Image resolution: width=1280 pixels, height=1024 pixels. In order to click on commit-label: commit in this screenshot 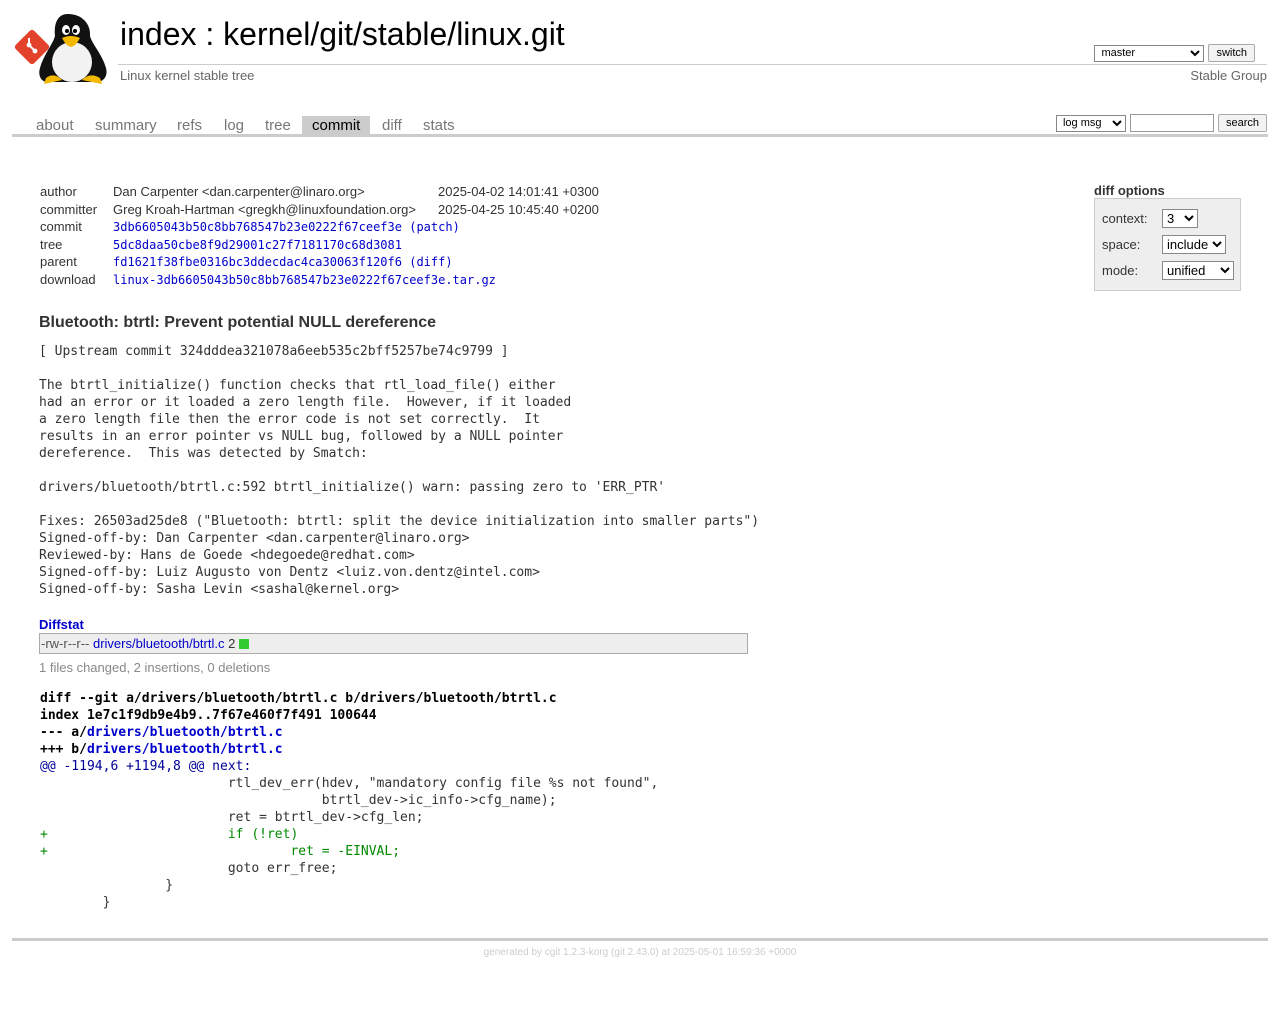, I will do `click(61, 227)`.